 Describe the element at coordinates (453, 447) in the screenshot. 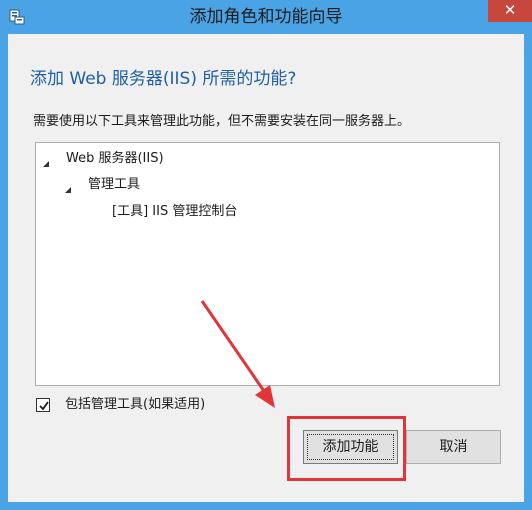

I see `cancel-button: 取消` at that location.